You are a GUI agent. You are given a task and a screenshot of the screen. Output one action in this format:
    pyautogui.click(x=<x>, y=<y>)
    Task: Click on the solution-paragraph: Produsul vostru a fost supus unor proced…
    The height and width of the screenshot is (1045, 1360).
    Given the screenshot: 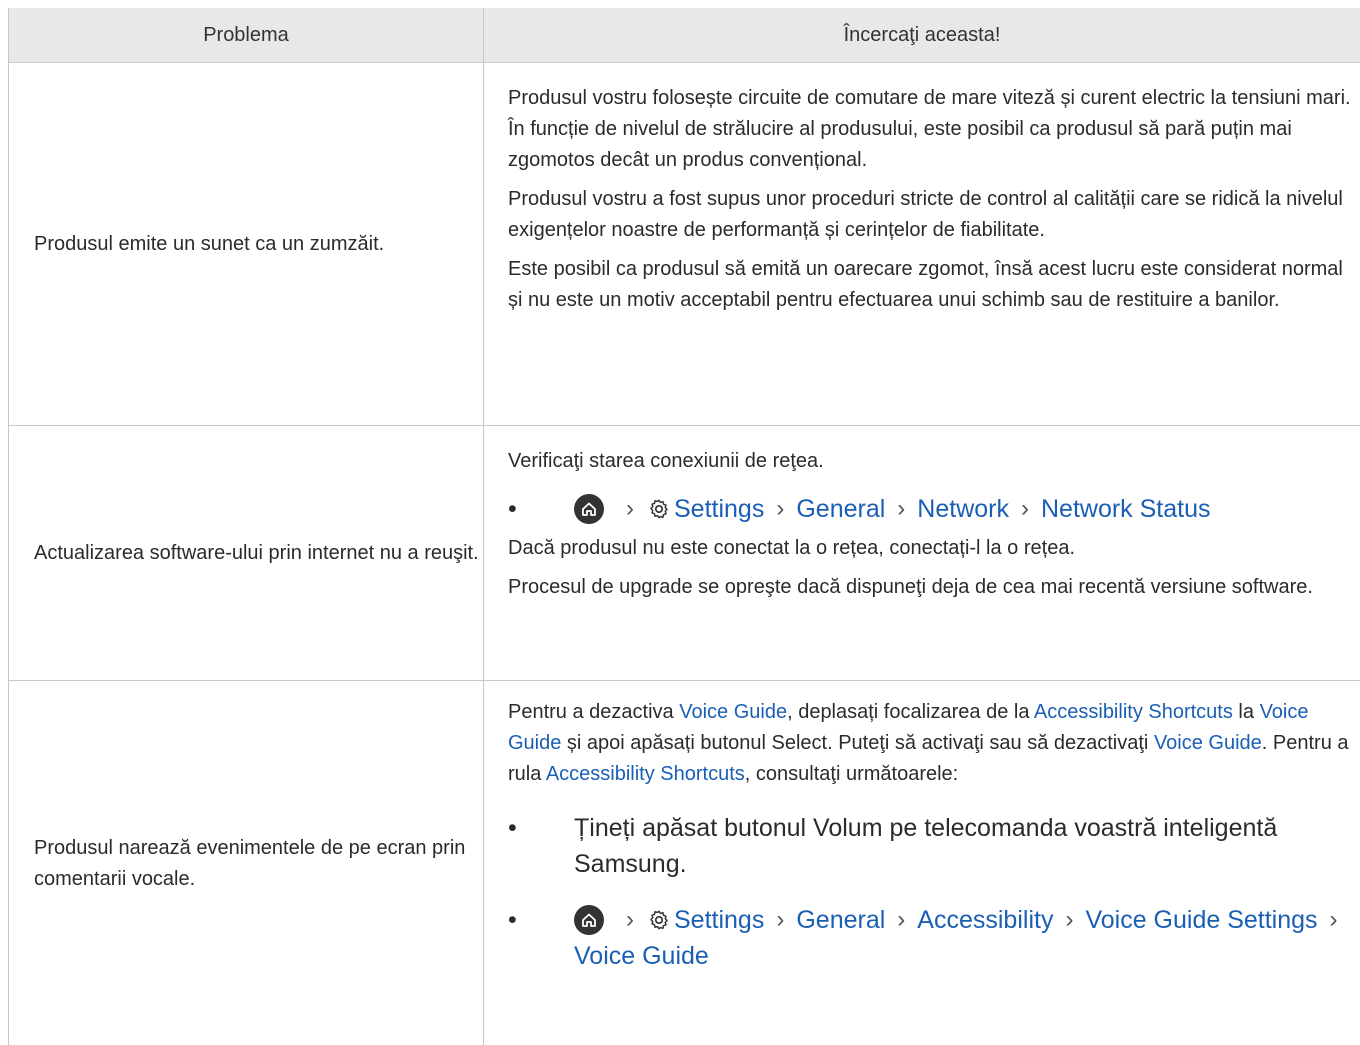 What is the action you would take?
    pyautogui.click(x=925, y=214)
    